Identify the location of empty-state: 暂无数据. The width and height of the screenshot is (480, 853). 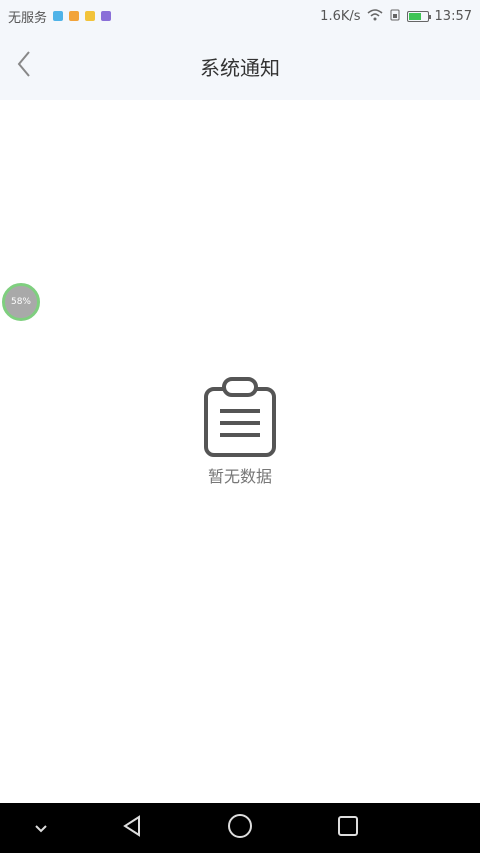
(240, 431).